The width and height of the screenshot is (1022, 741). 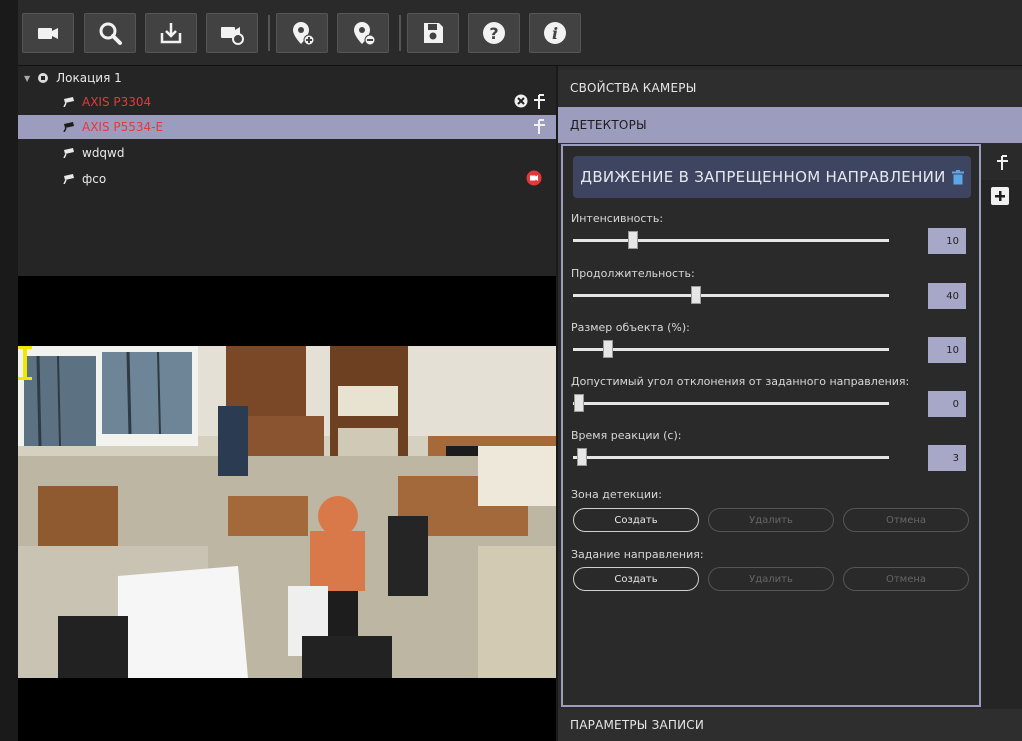 I want to click on tree-item-label: фсо, so click(x=94, y=179).